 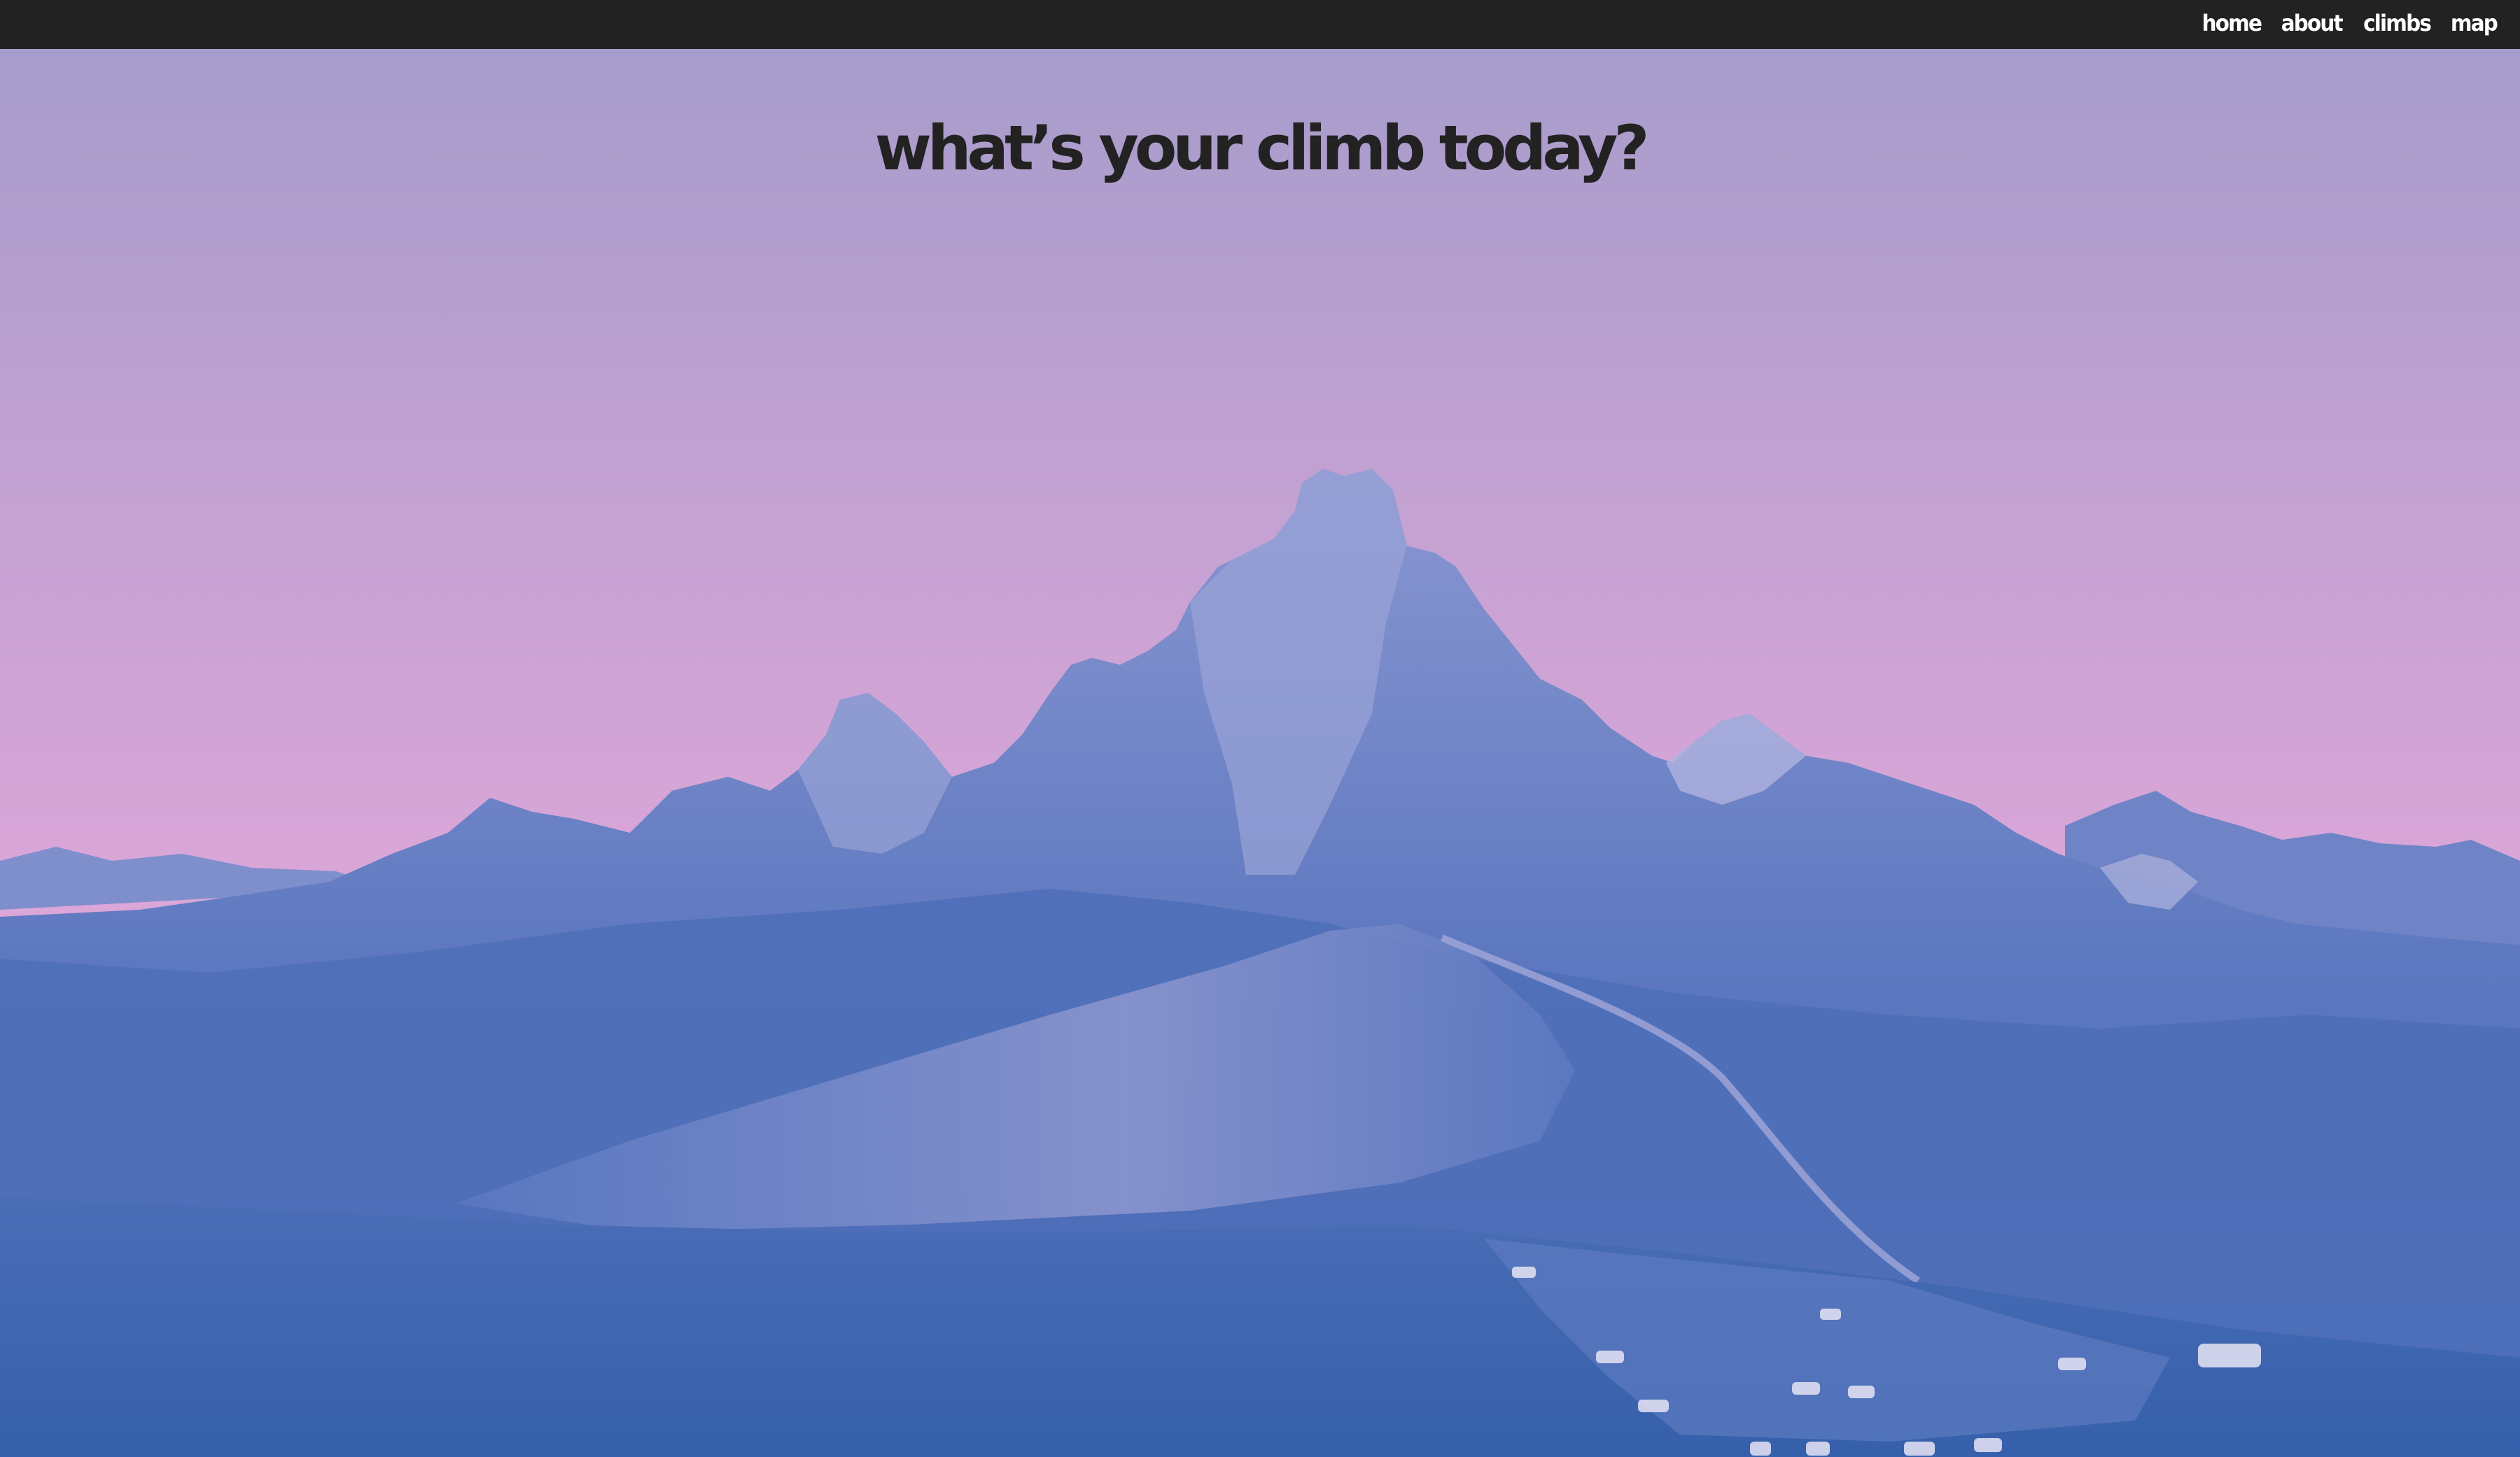 What do you see at coordinates (1260, 24) in the screenshot?
I see `top-navigation-bar: home about climbs map` at bounding box center [1260, 24].